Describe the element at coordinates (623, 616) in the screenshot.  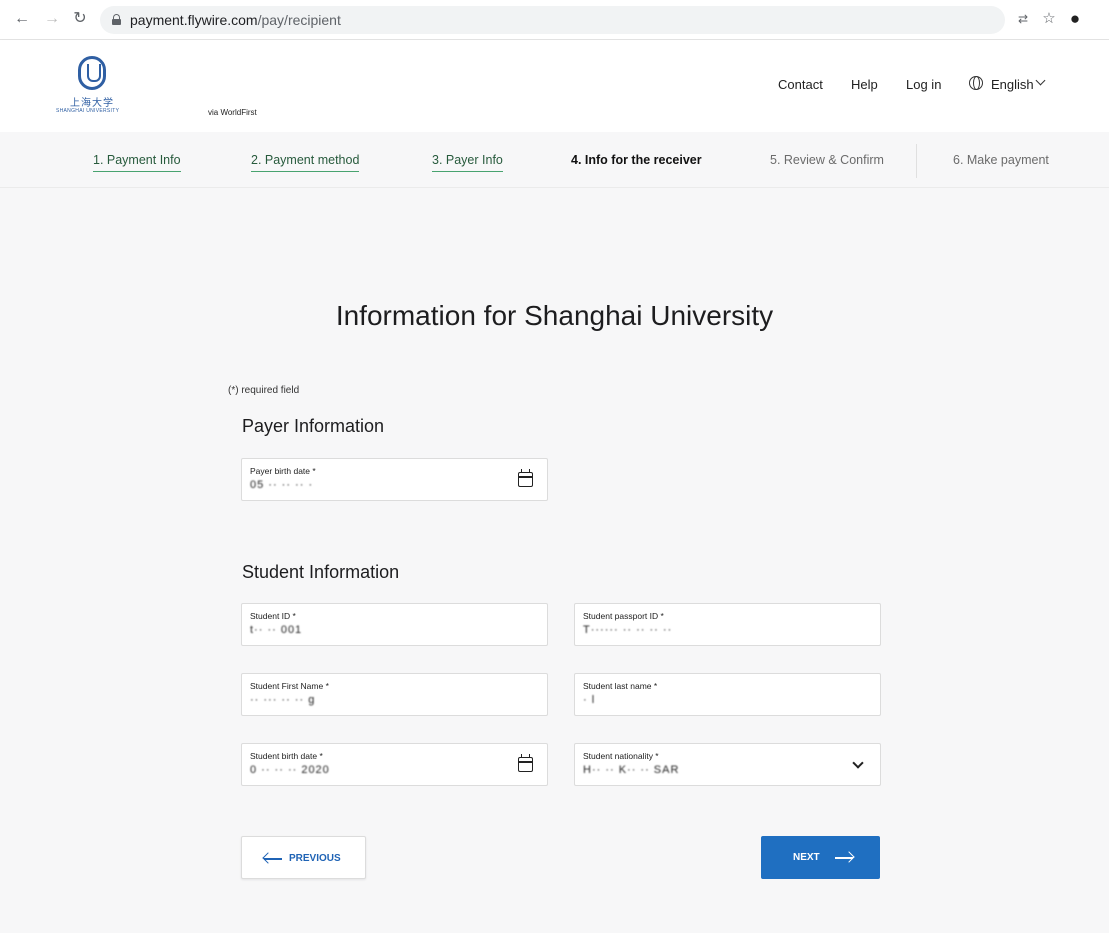
I see `student-passport-id-label: Student passport ID *` at that location.